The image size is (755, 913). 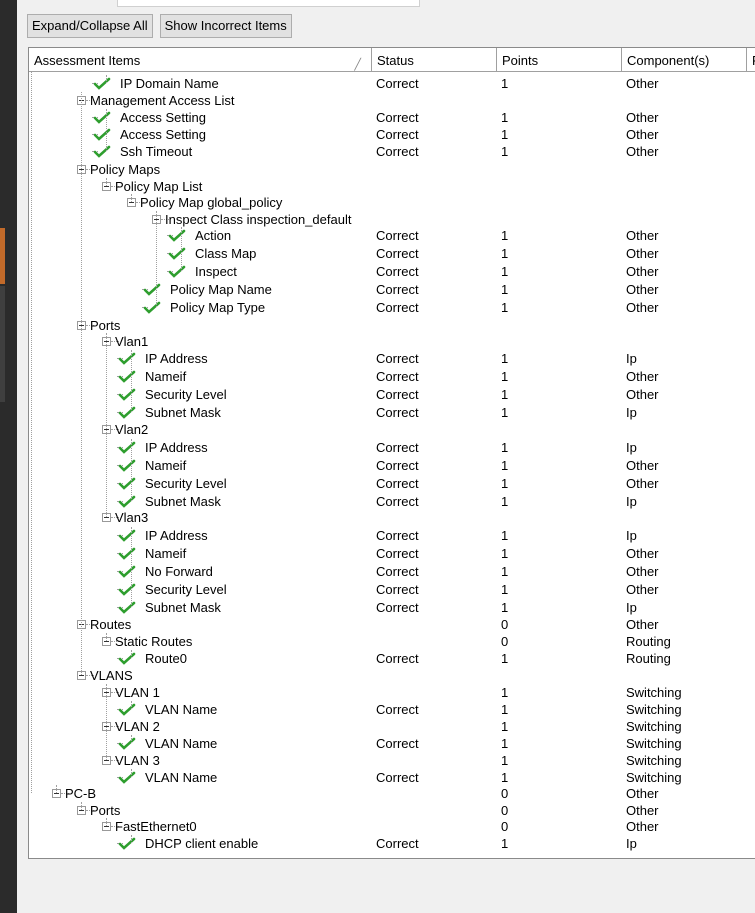 I want to click on tree-group-row: PC-B 0 Other, so click(x=392, y=793).